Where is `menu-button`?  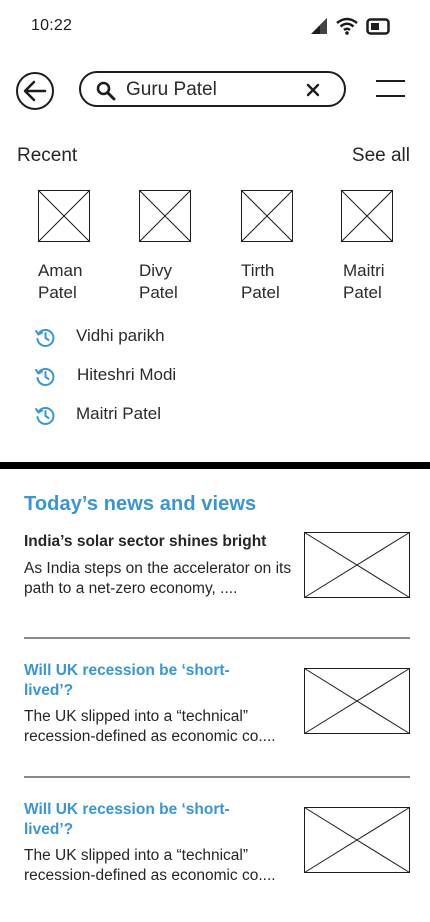
menu-button is located at coordinates (390, 89).